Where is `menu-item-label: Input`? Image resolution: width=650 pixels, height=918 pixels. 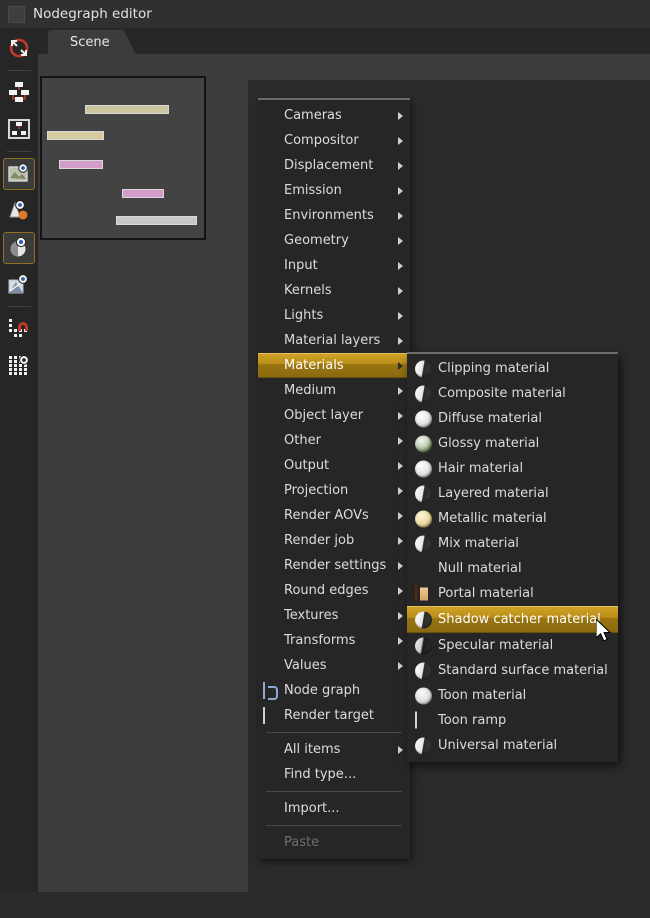 menu-item-label: Input is located at coordinates (301, 265).